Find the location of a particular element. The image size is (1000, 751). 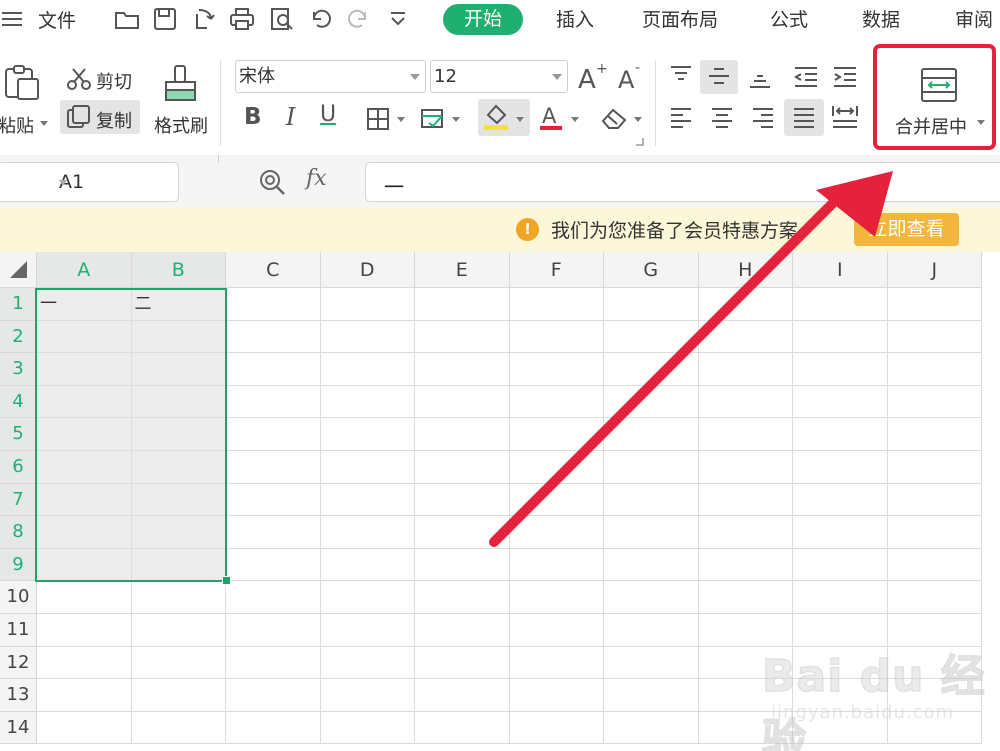

watermark-url: jingyan.baidu.com is located at coordinates (863, 712).